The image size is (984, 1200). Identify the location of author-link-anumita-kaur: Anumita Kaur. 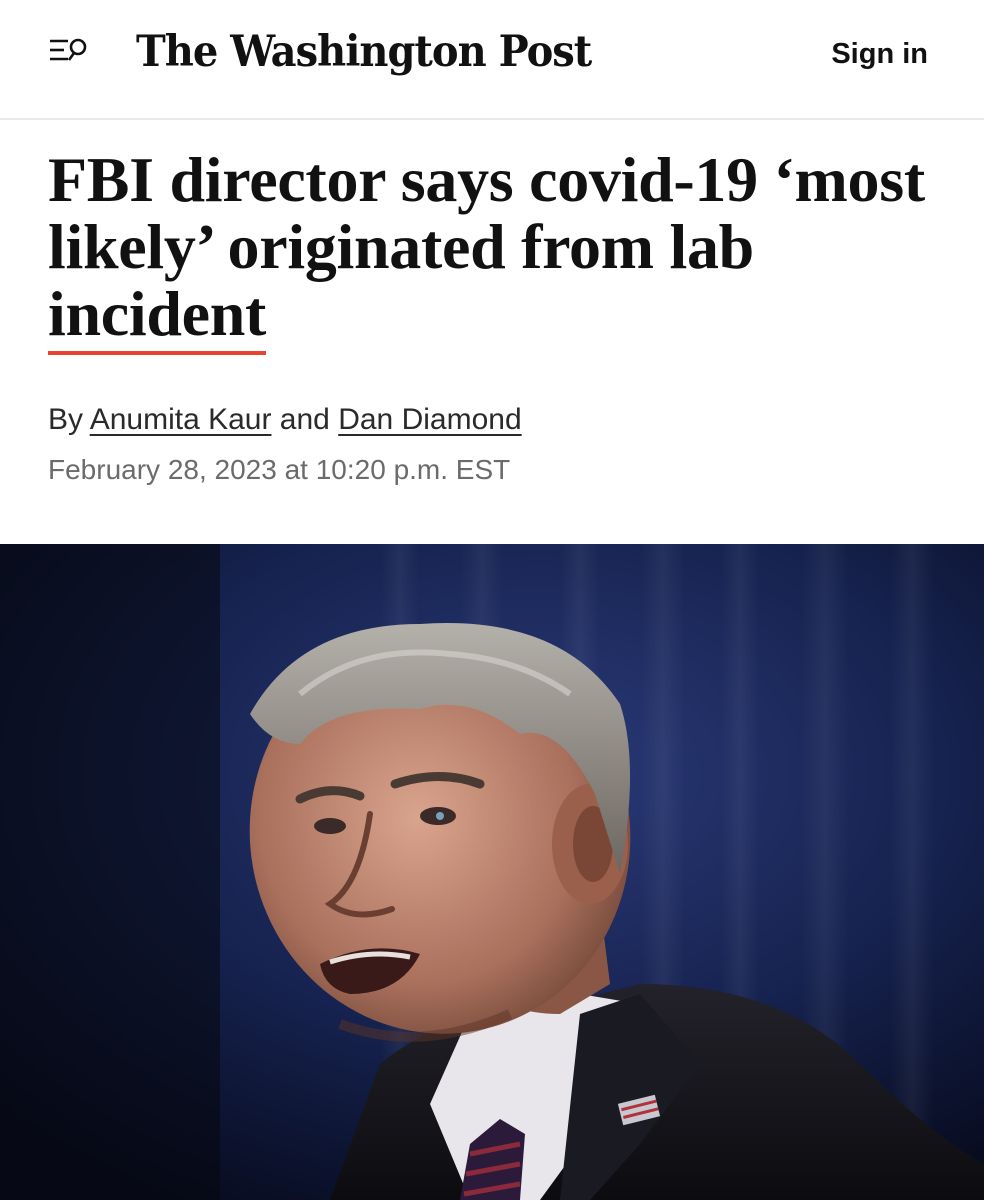
(181, 419).